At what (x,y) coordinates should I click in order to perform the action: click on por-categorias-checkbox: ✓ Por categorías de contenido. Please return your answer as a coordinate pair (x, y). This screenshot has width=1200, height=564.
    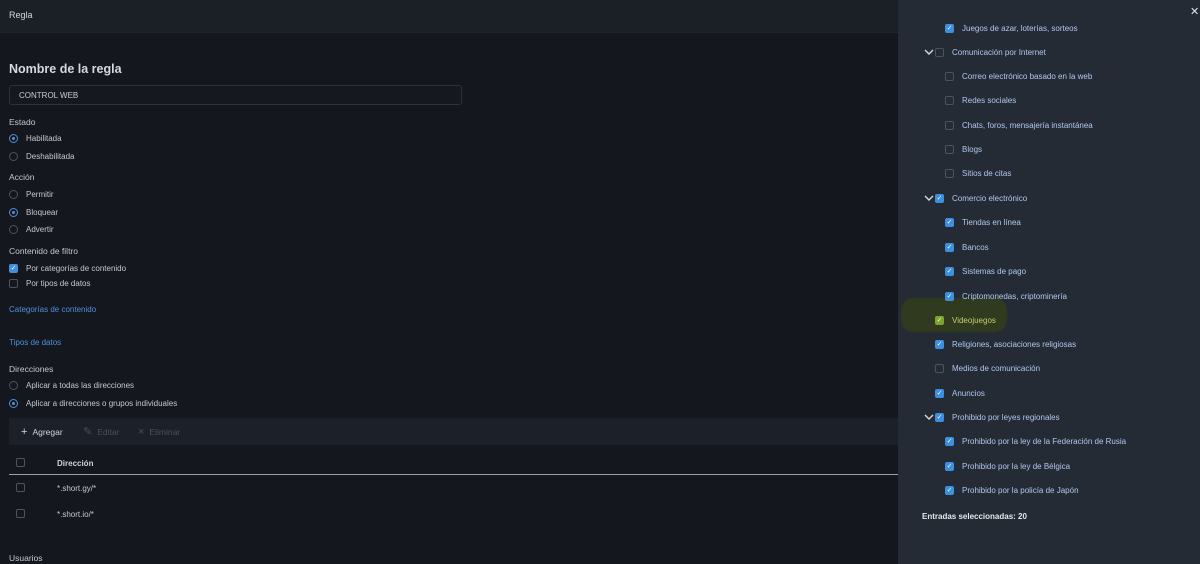
    Looking at the image, I should click on (67, 268).